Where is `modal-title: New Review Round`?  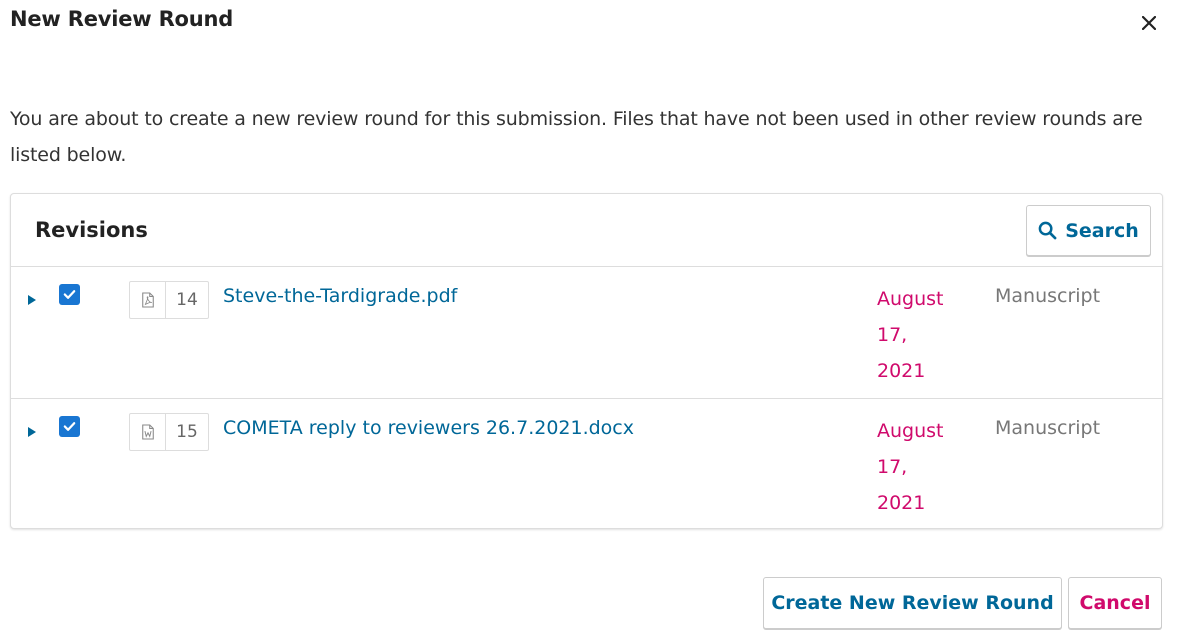 modal-title: New Review Round is located at coordinates (122, 19).